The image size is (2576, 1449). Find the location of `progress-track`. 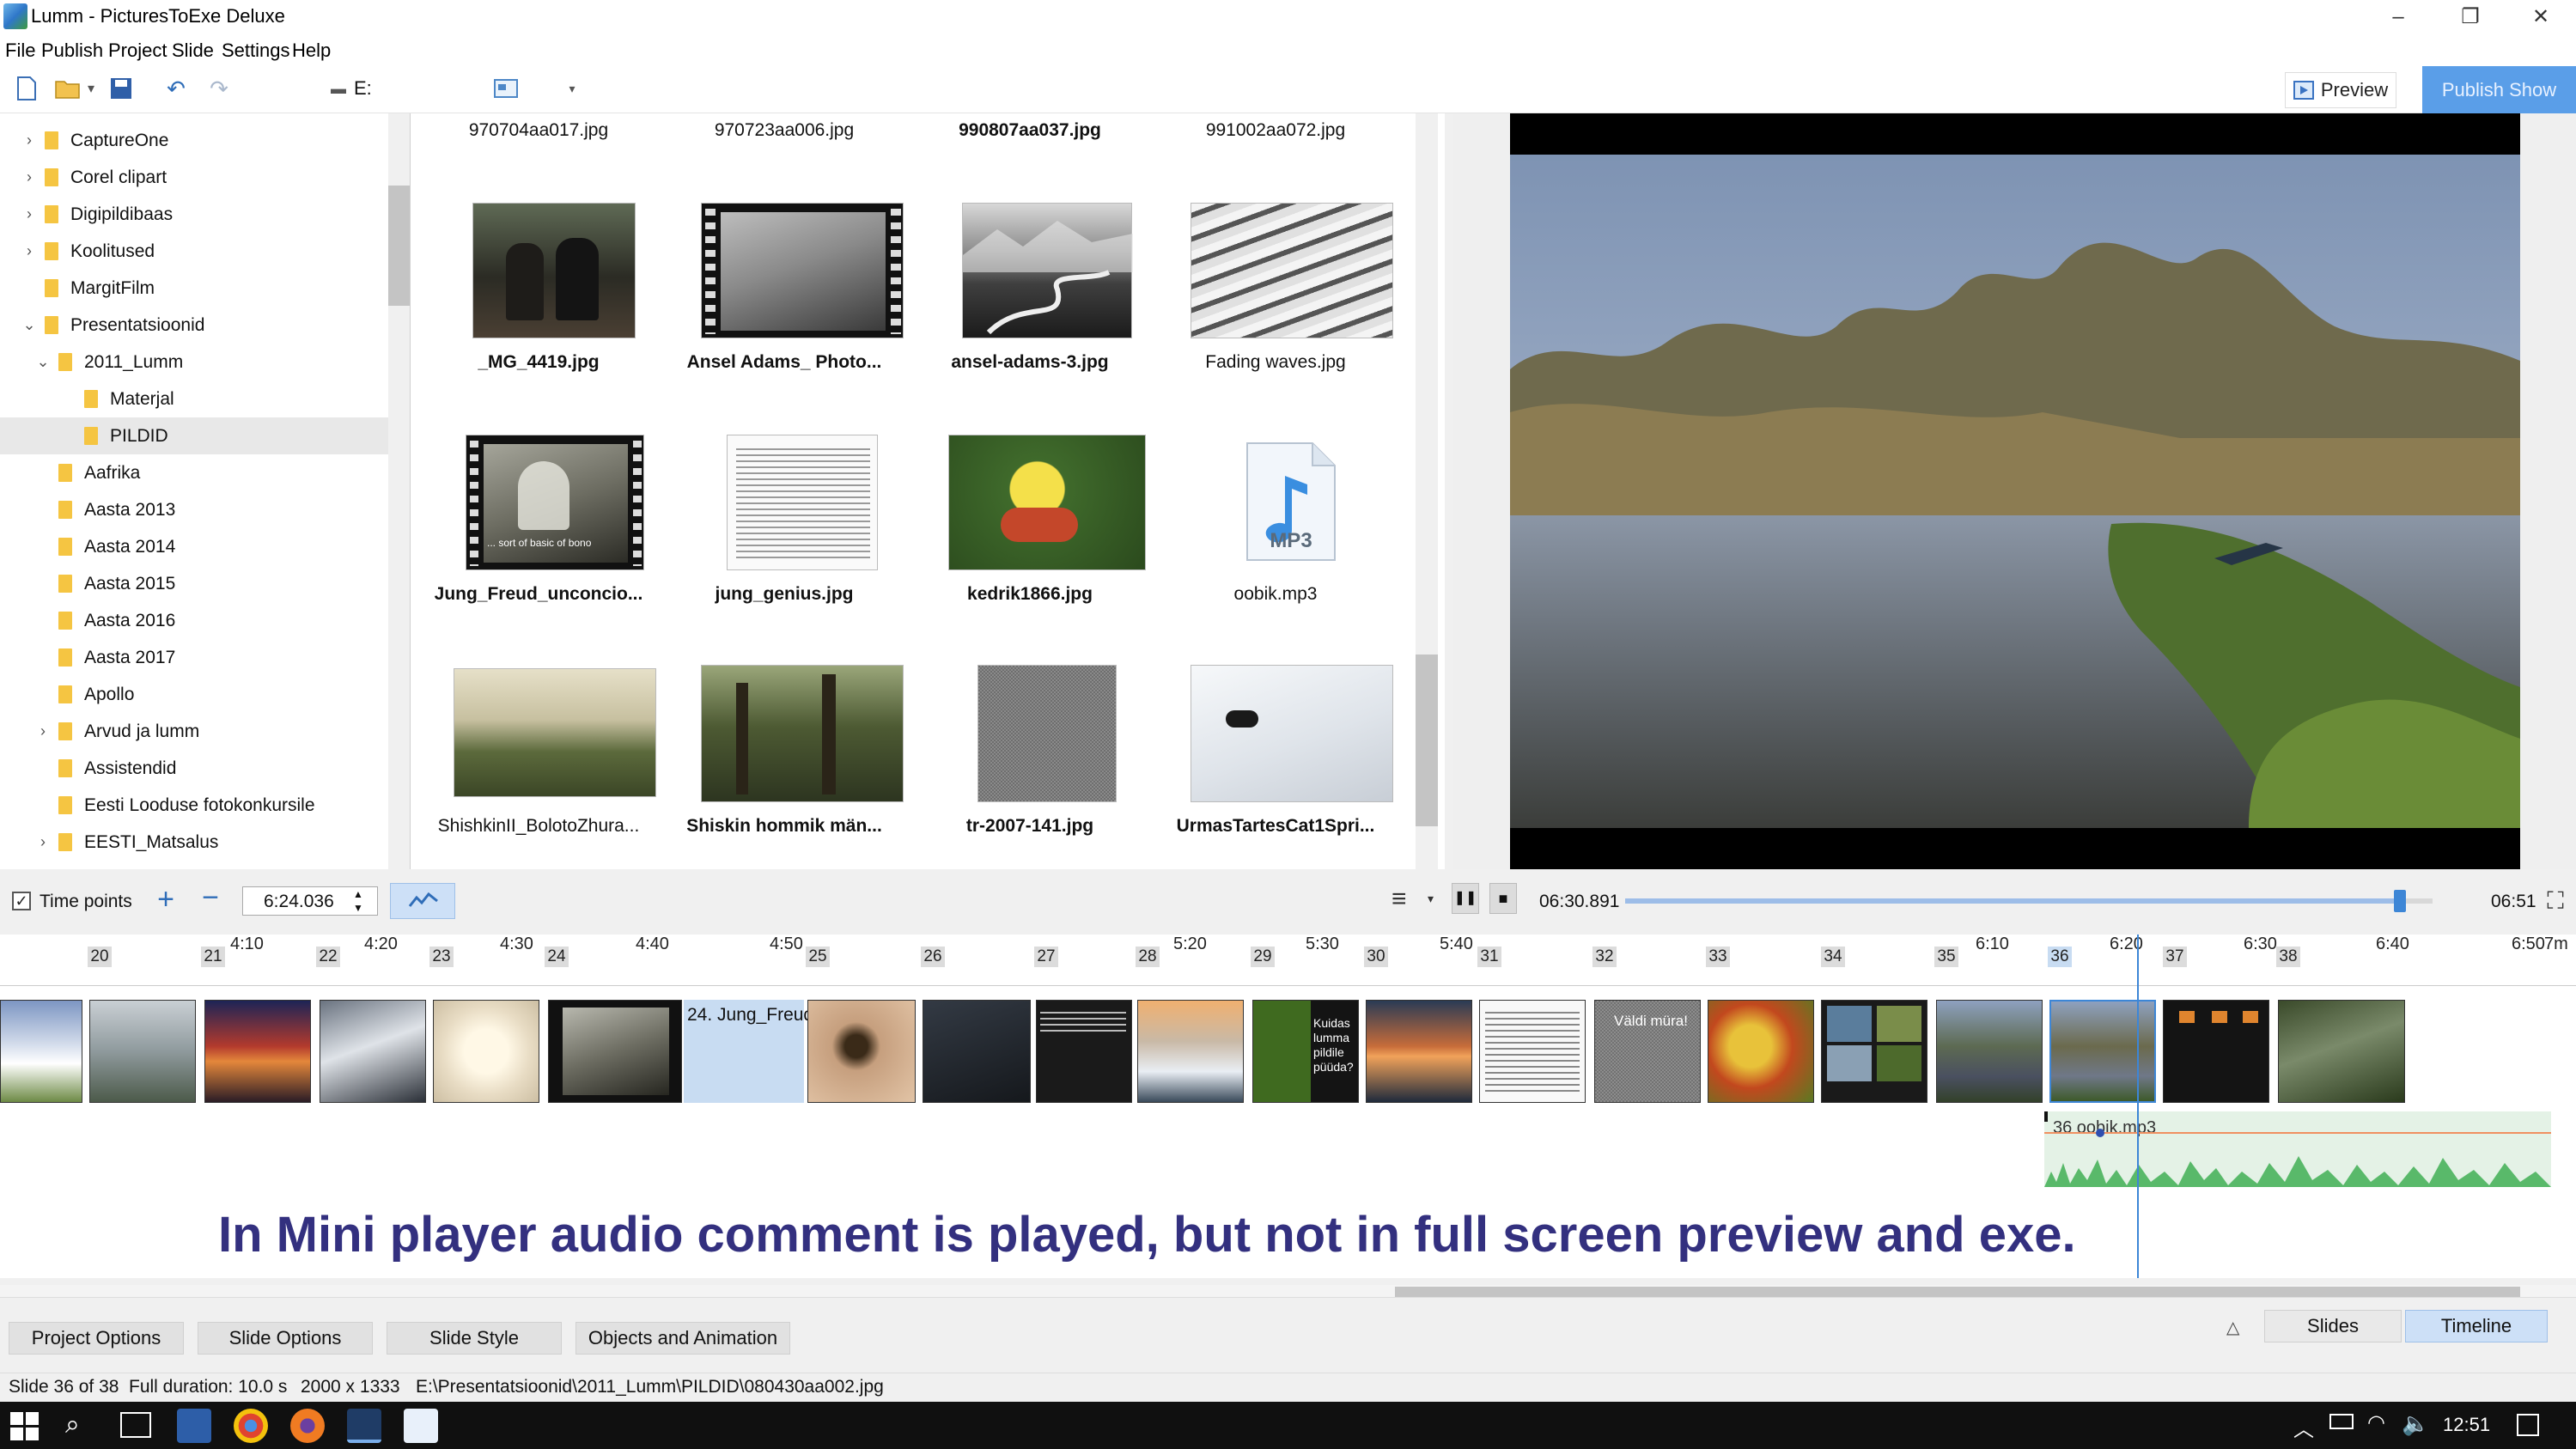

progress-track is located at coordinates (2029, 901).